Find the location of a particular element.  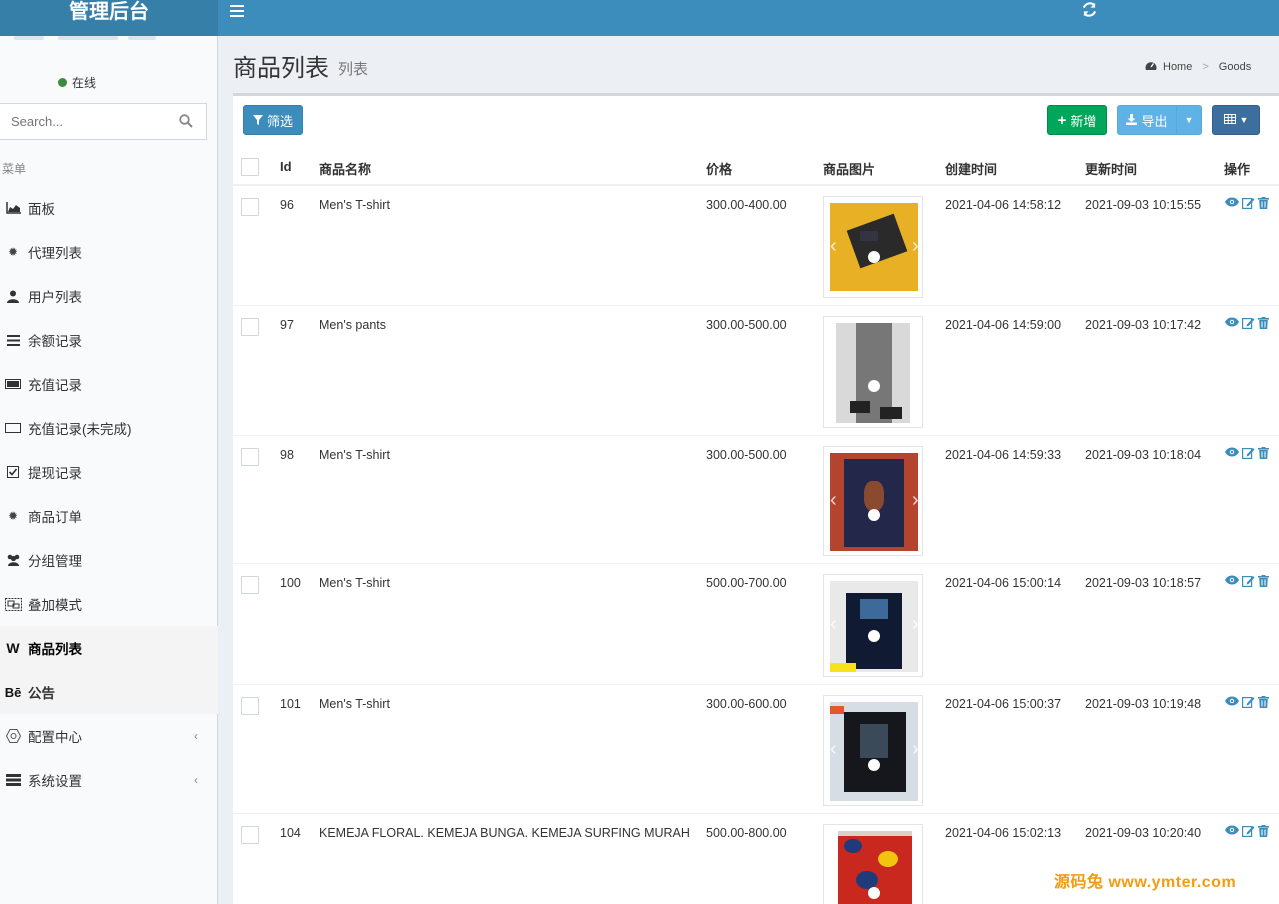

breadcrumb: Home > Goods is located at coordinates (1198, 67).